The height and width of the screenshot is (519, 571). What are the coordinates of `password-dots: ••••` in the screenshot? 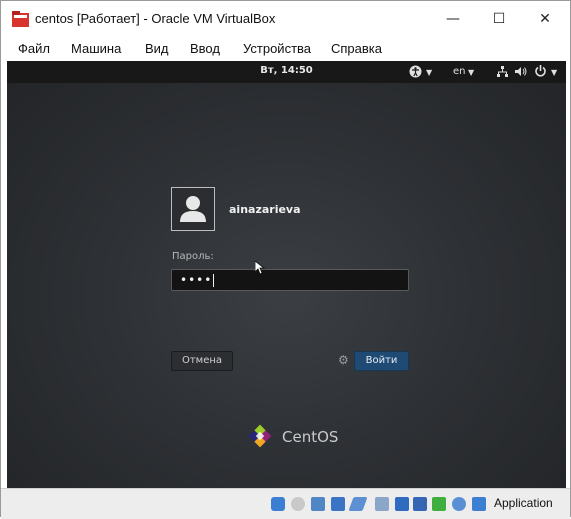 It's located at (196, 280).